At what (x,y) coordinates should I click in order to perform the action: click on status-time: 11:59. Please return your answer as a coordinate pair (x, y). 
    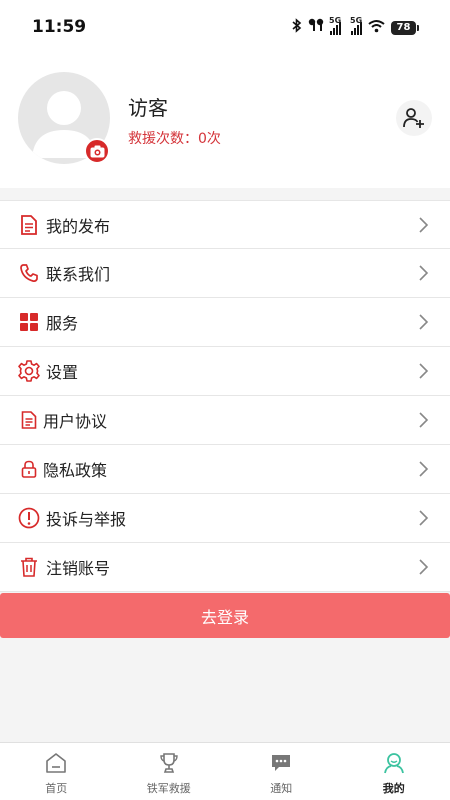
    Looking at the image, I should click on (59, 27).